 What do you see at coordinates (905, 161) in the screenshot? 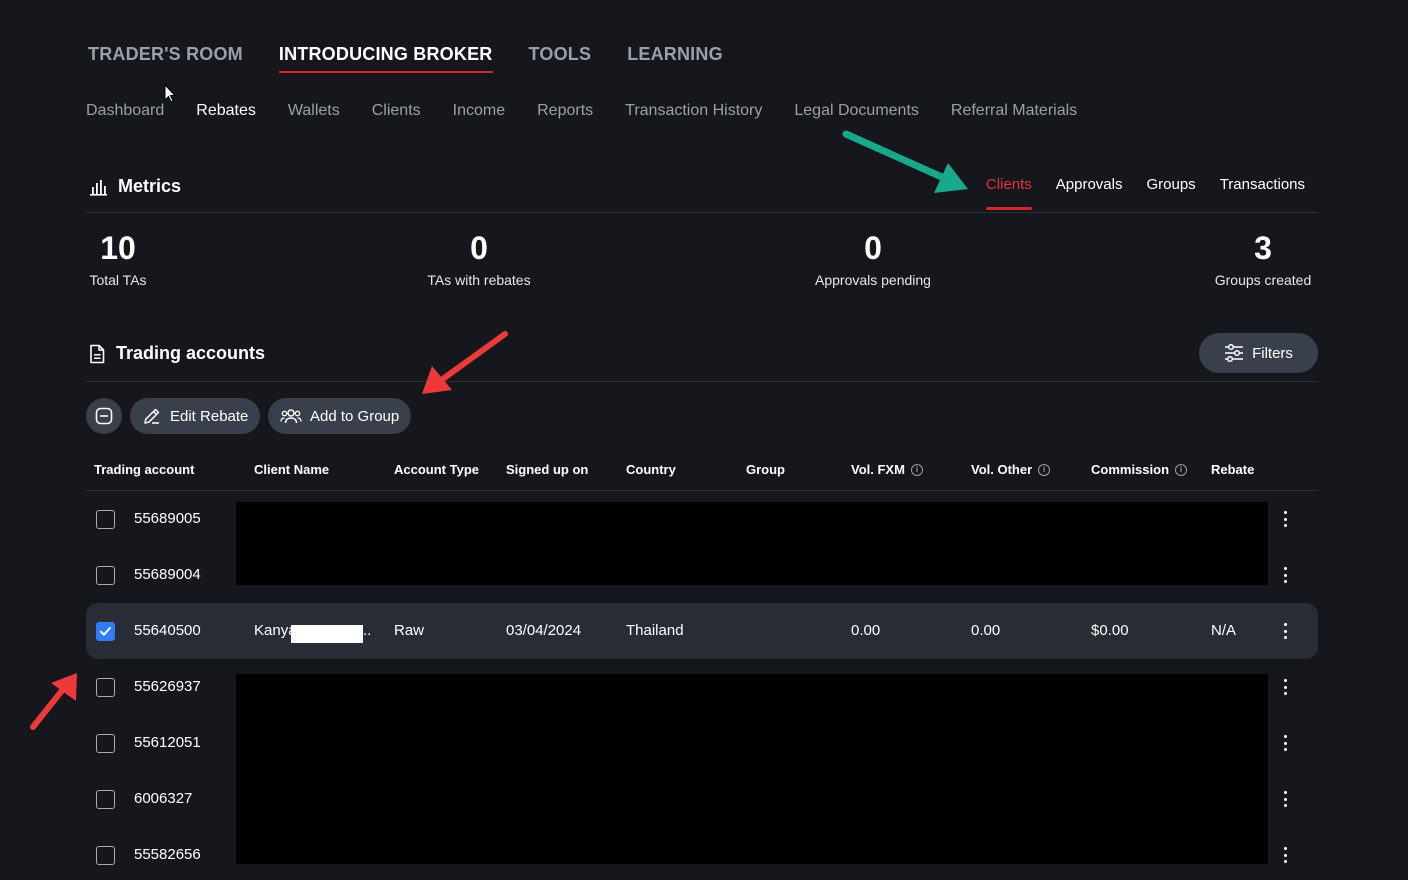
I see `annotation-arrow-green` at bounding box center [905, 161].